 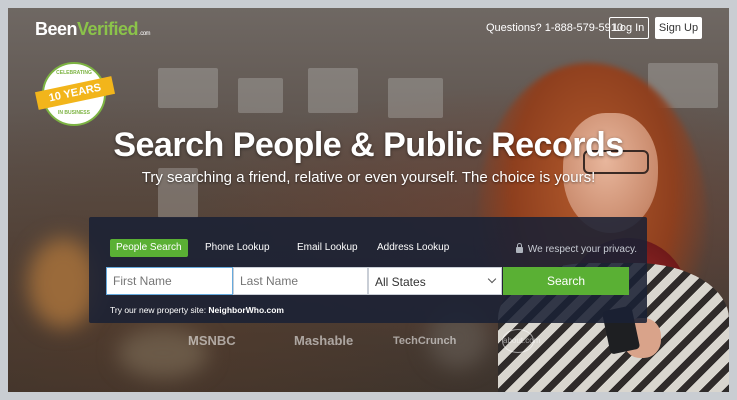 I want to click on chevron-down-icon, so click(x=492, y=279).